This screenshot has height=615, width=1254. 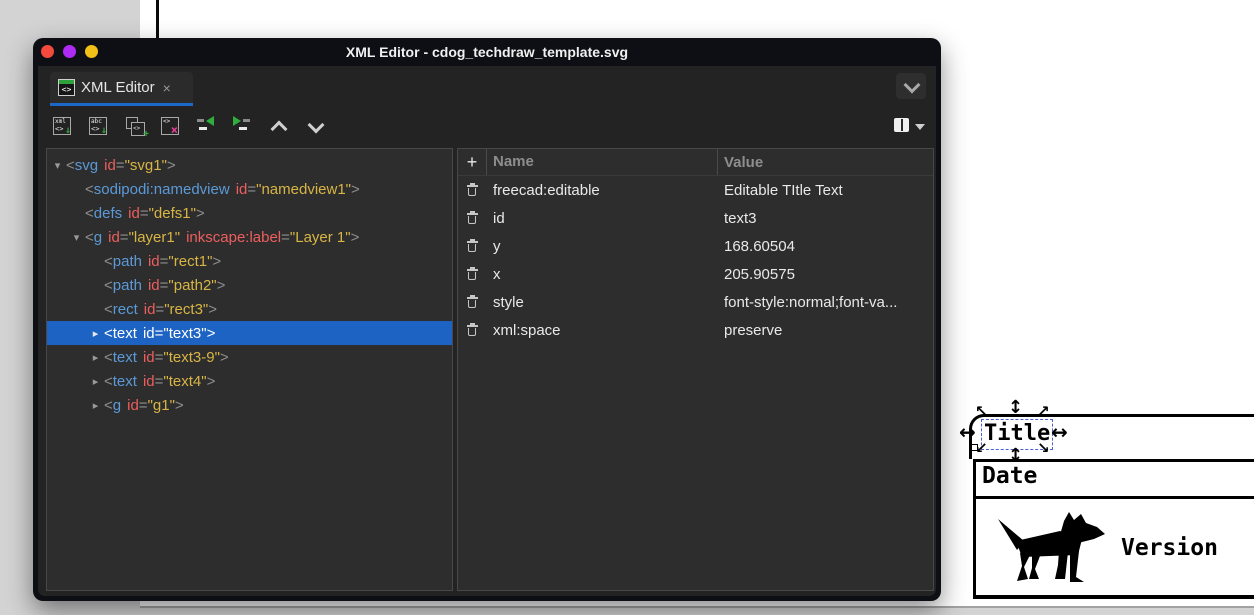 I want to click on attribute-name: y, so click(x=602, y=246).